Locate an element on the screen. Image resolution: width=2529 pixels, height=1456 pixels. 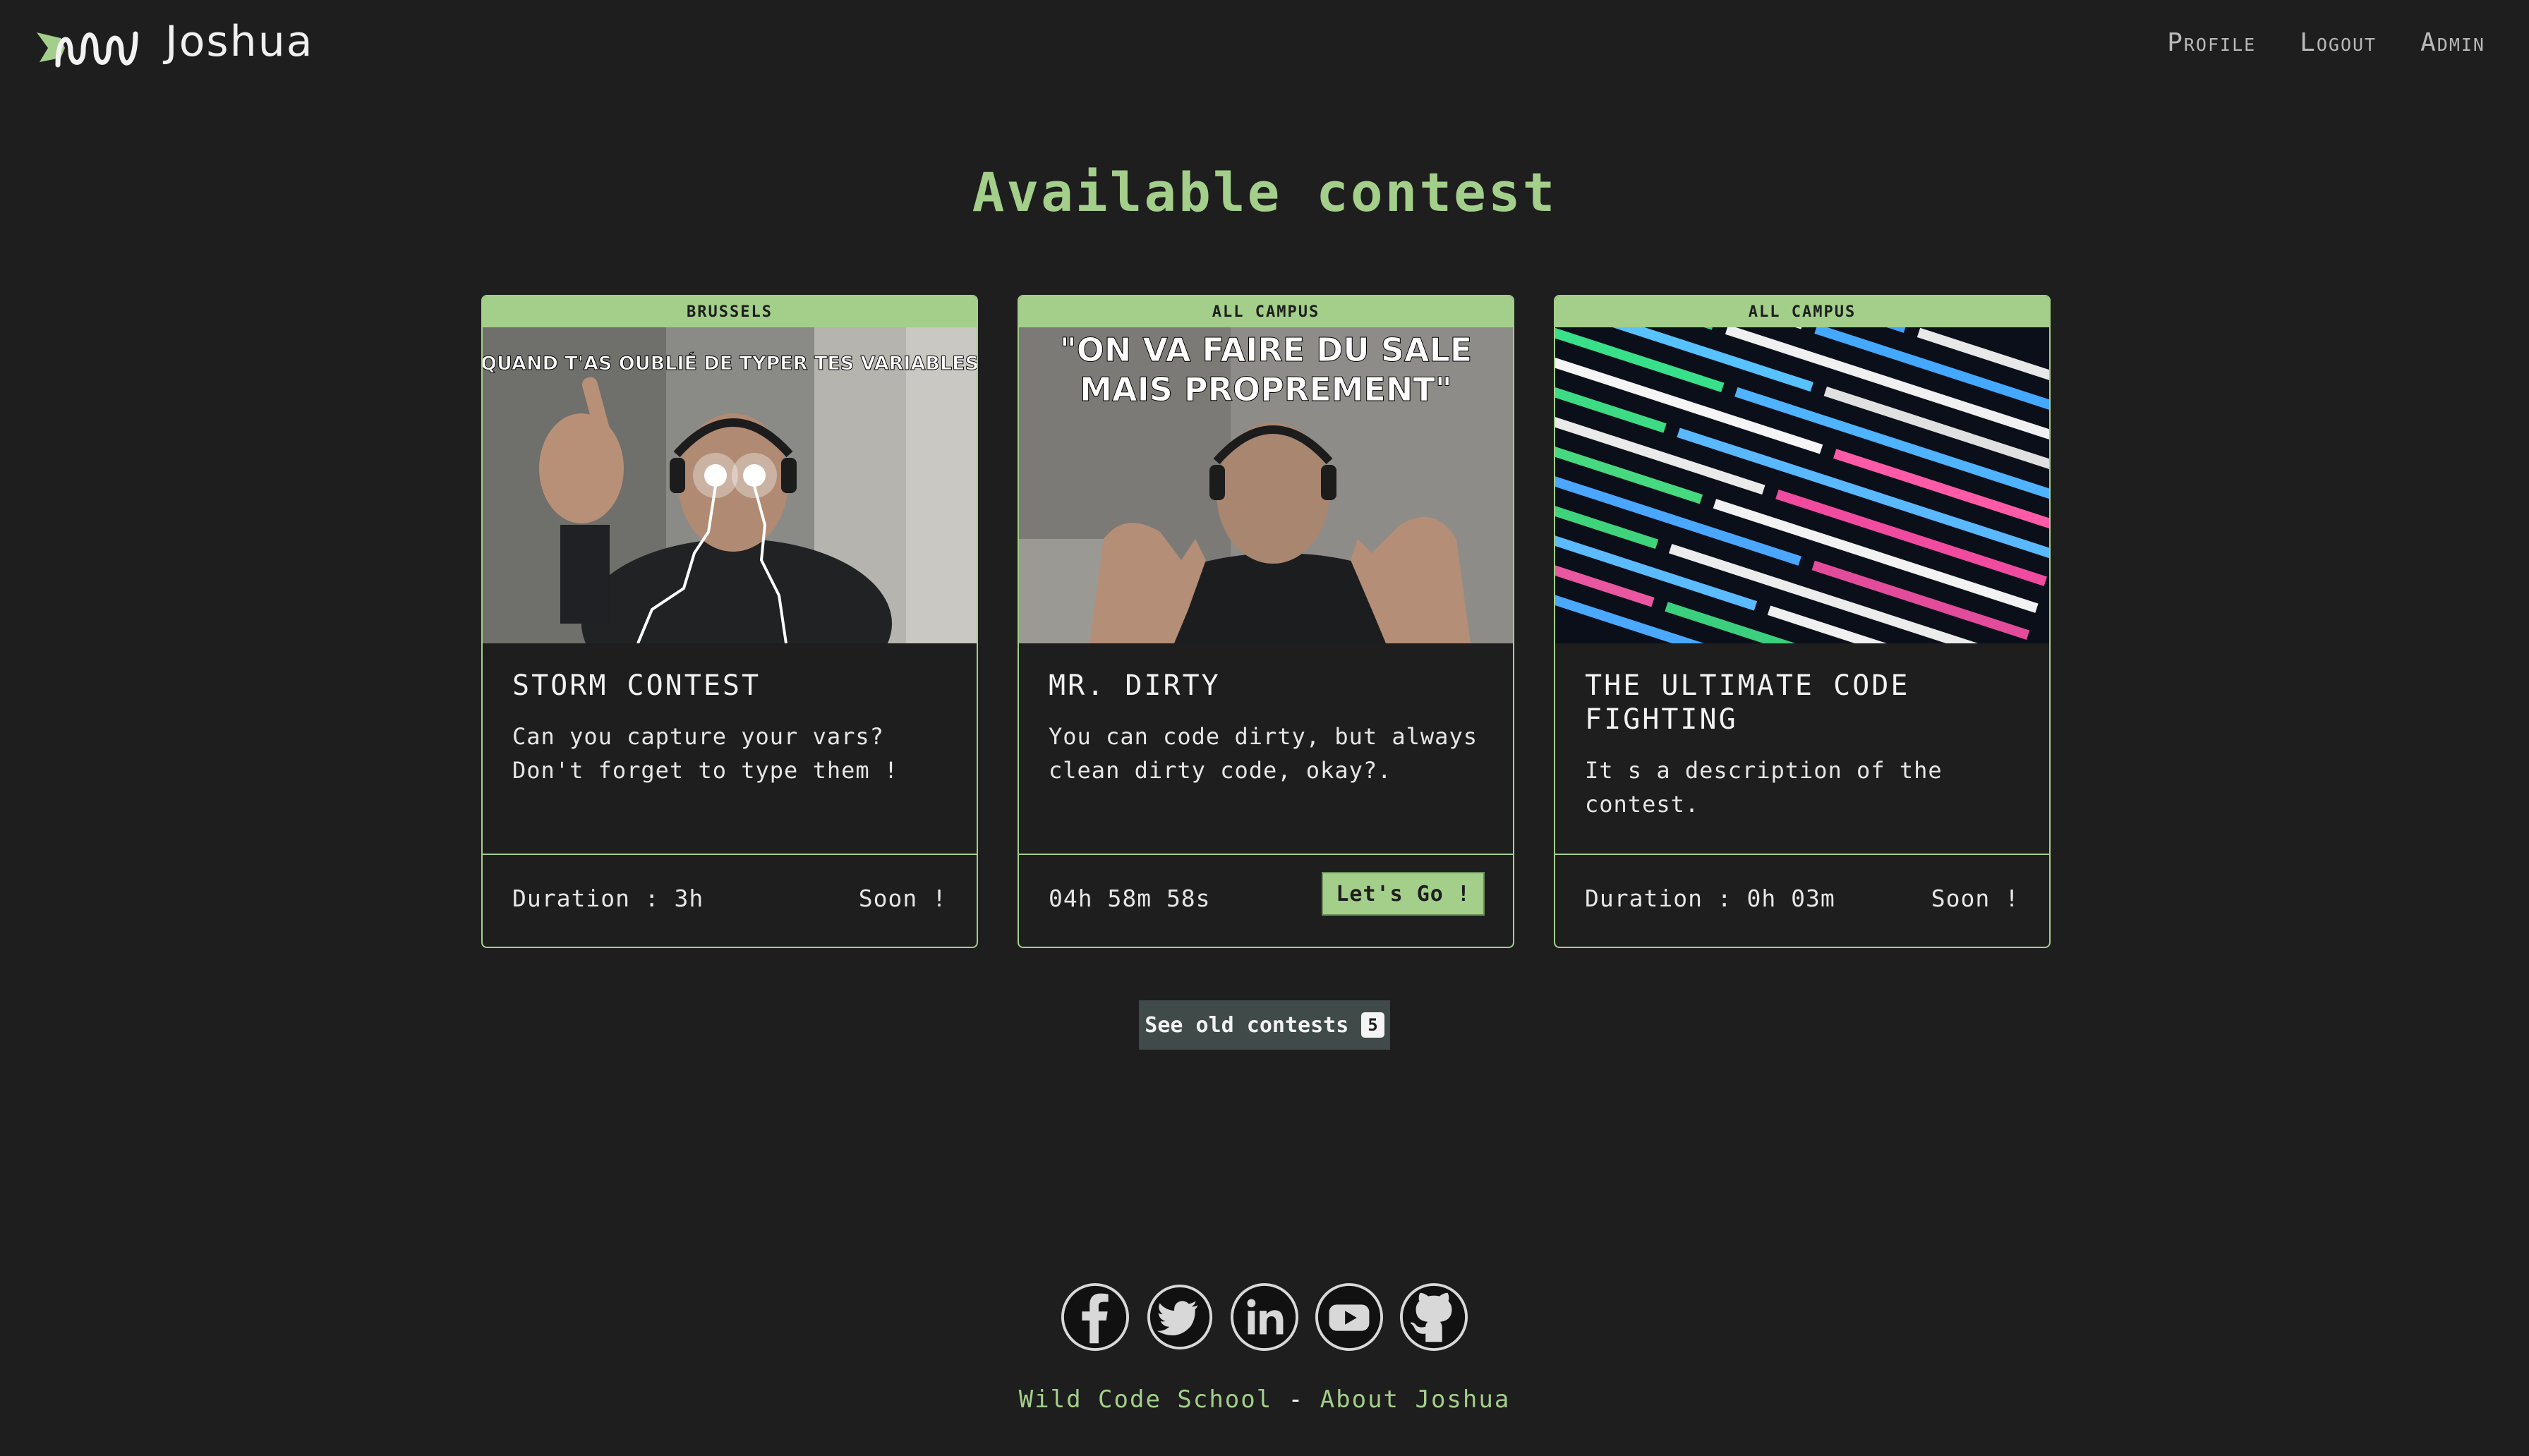
card-footer: Duration : 0h 03m Soon ! is located at coordinates (1802, 900).